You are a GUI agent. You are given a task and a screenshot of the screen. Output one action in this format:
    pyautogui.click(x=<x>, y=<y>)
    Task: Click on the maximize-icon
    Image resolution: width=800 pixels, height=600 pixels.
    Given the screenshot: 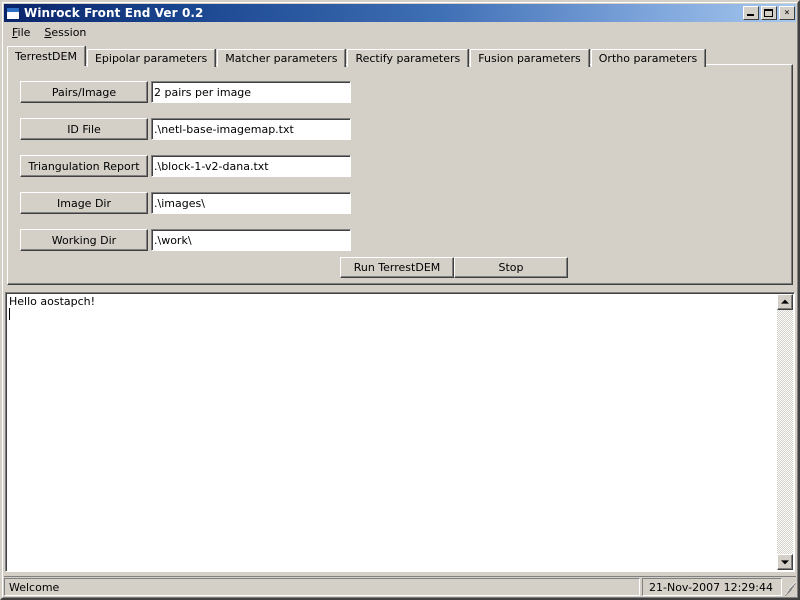 What is the action you would take?
    pyautogui.click(x=768, y=13)
    